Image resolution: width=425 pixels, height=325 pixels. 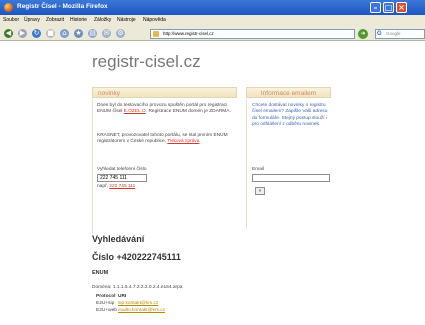 What do you see at coordinates (388, 7) in the screenshot?
I see `maximize-button: □` at bounding box center [388, 7].